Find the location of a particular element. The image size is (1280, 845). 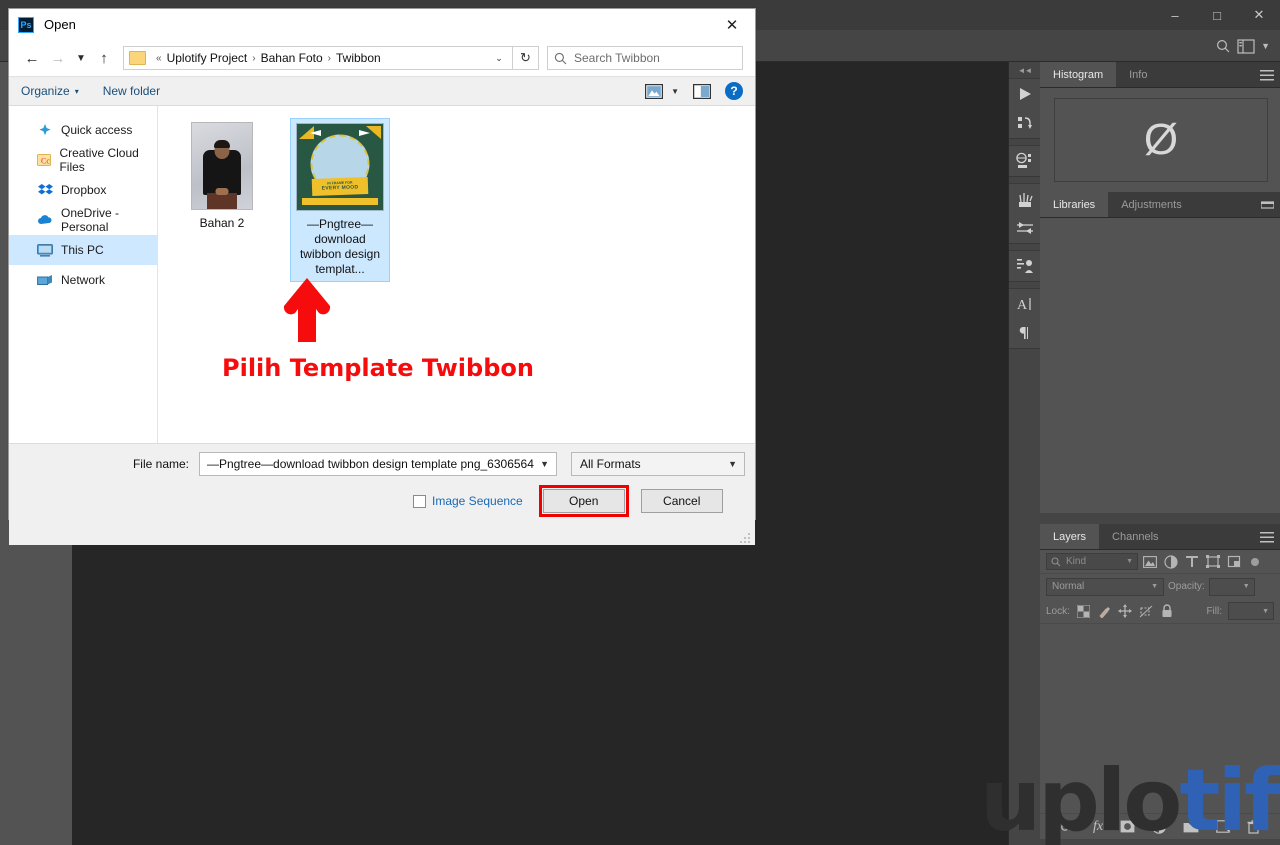

organize-label: Organize is located at coordinates (45, 91).